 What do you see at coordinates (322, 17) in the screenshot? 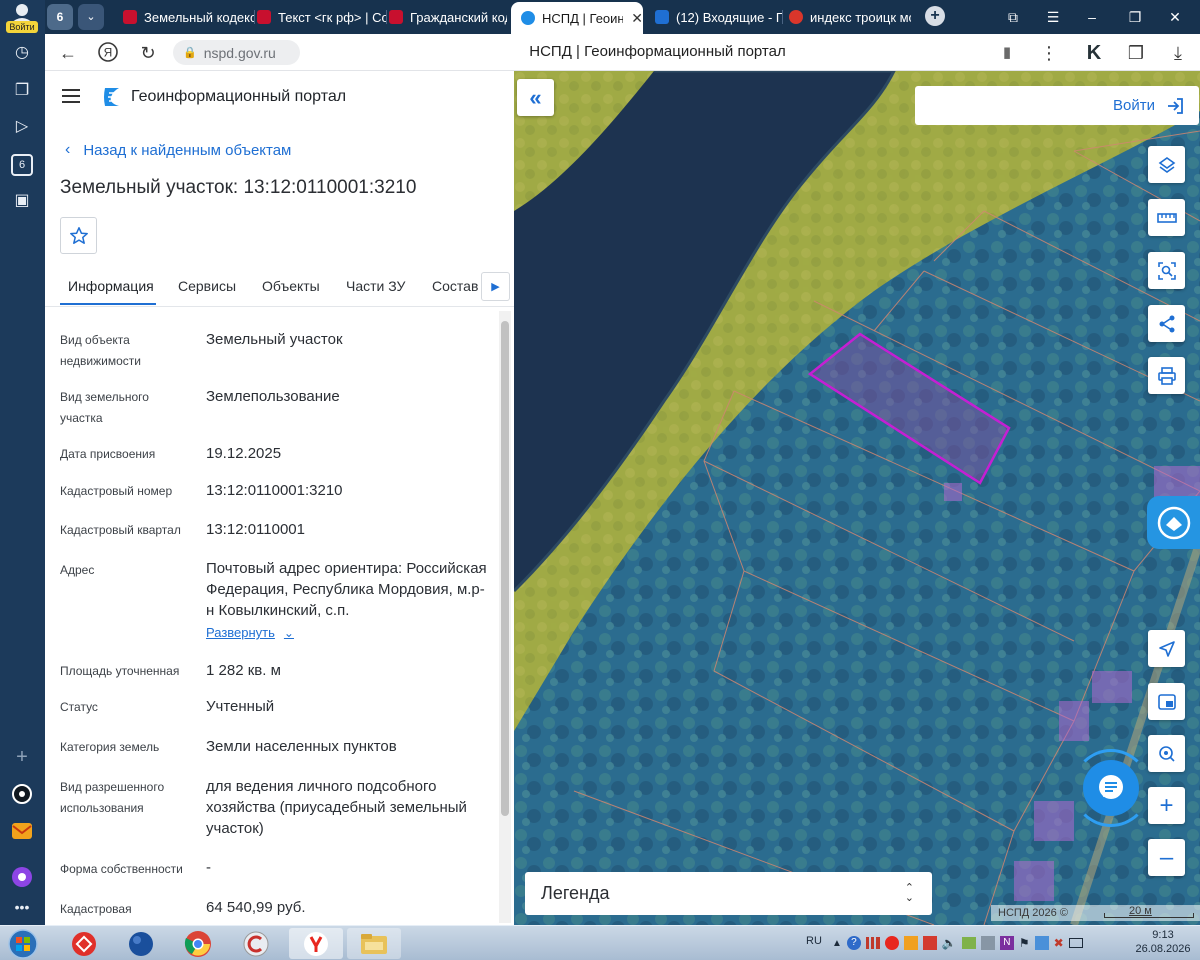
I see `tab-civil-code-text: Текст <гк рф> | Consultant` at bounding box center [322, 17].